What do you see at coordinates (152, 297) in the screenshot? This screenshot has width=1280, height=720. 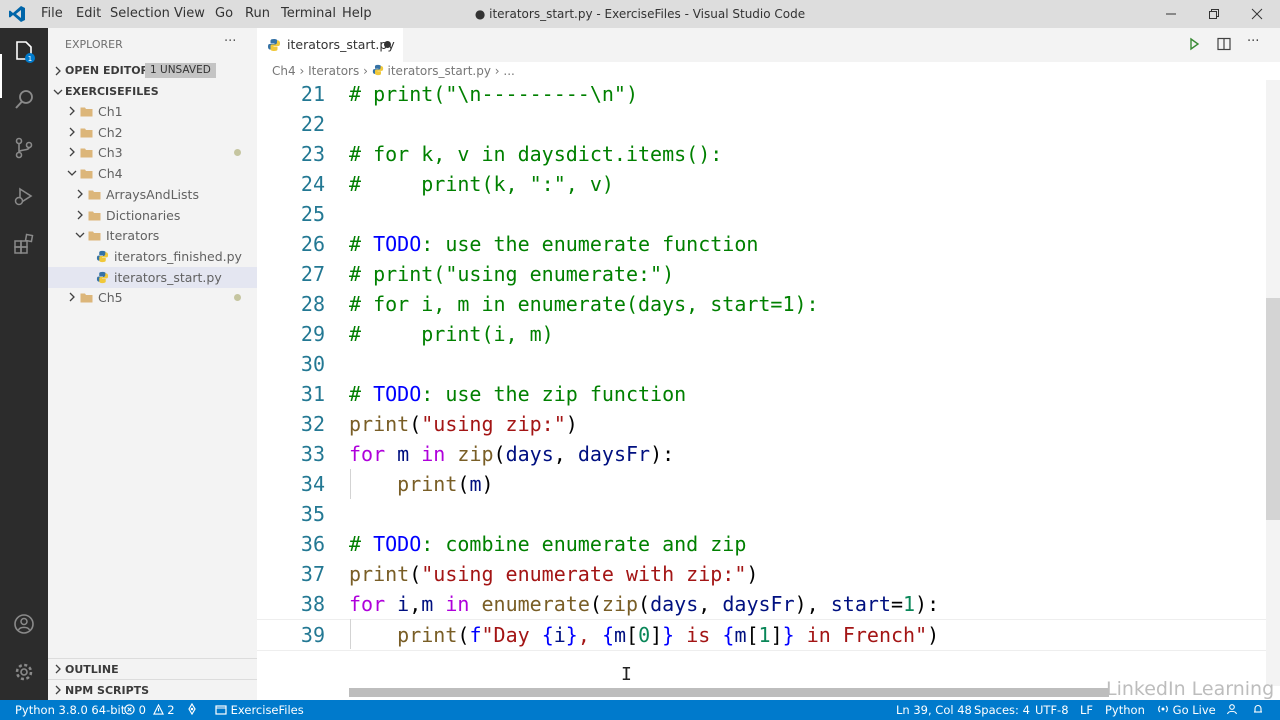 I see `tree-item: Ch5` at bounding box center [152, 297].